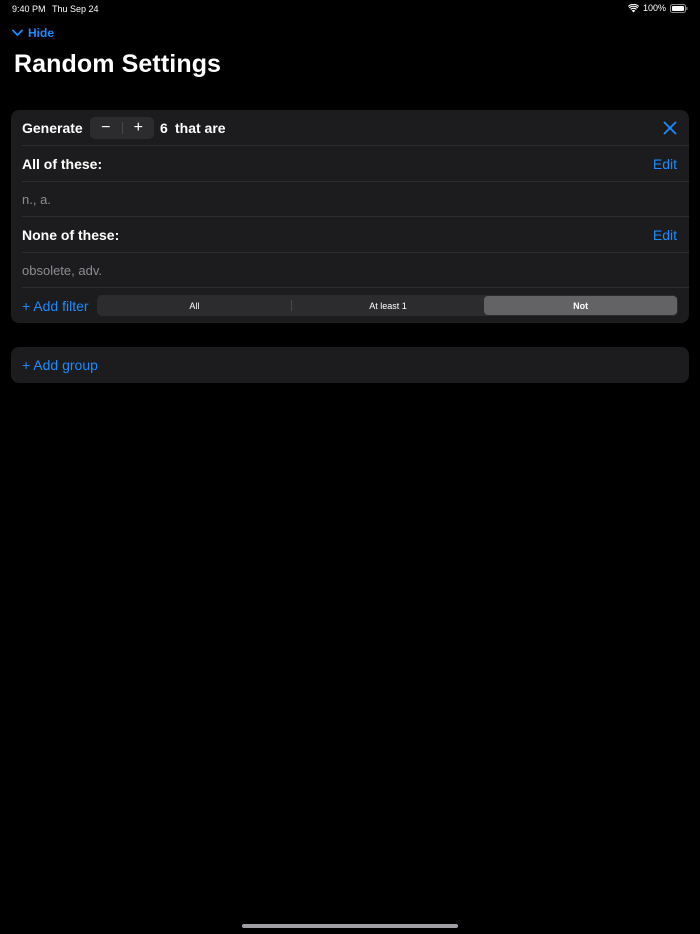  I want to click on count-stepper: − +, so click(122, 127).